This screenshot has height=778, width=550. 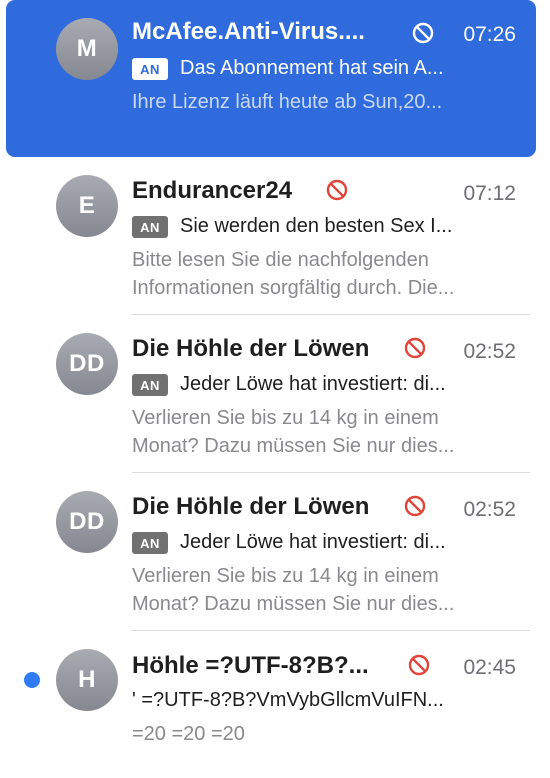 I want to click on avatar: H, so click(x=87, y=680).